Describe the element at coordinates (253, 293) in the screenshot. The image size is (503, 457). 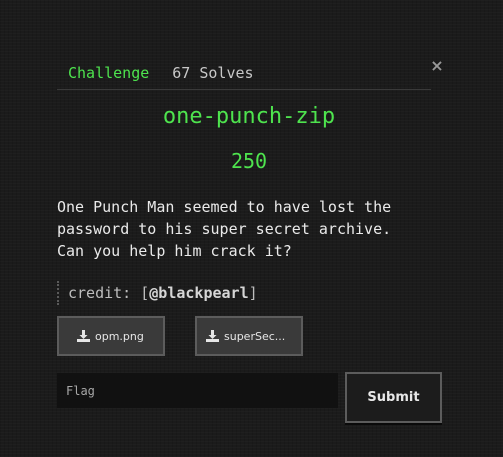
I see `credit-suffix: ]` at that location.